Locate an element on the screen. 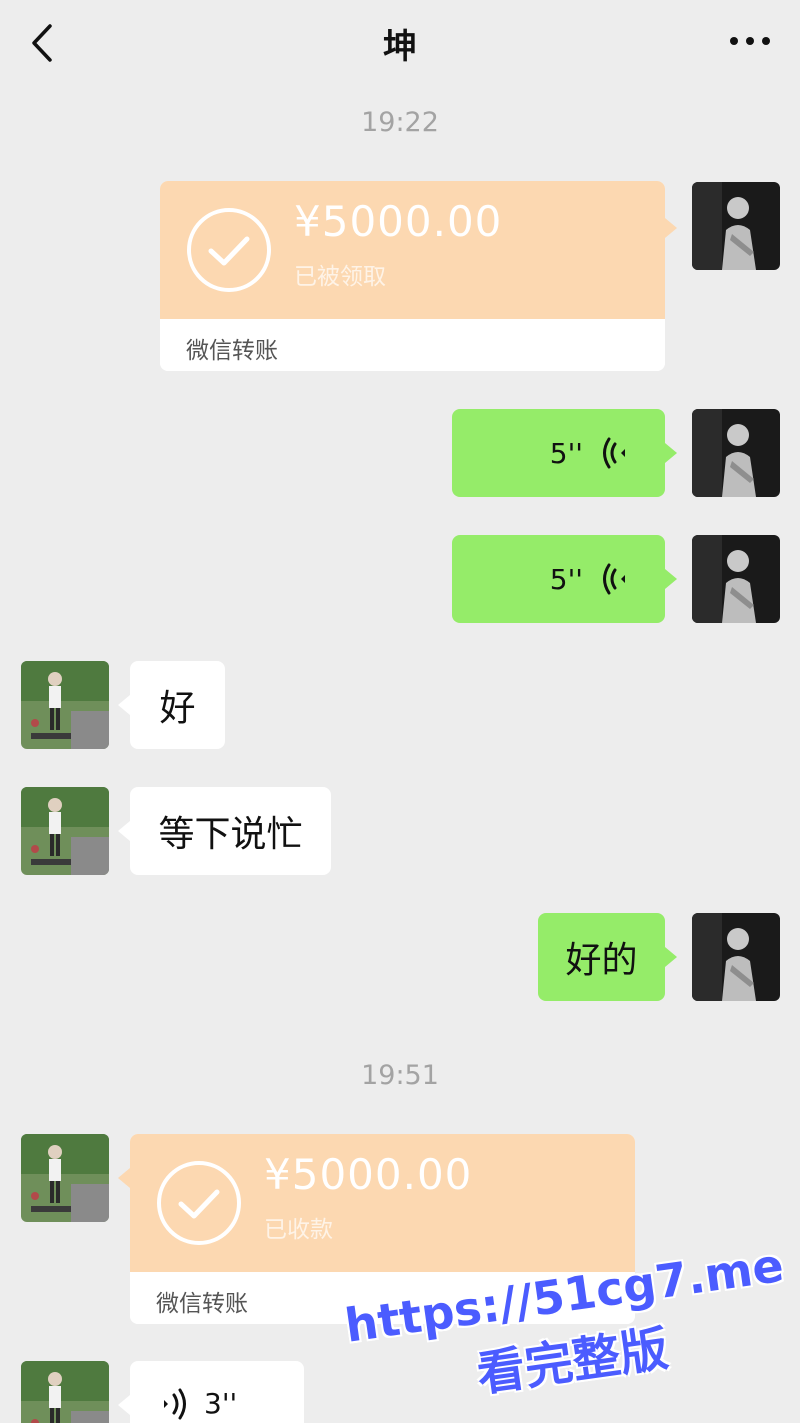  chevron-left-icon is located at coordinates (42, 43).